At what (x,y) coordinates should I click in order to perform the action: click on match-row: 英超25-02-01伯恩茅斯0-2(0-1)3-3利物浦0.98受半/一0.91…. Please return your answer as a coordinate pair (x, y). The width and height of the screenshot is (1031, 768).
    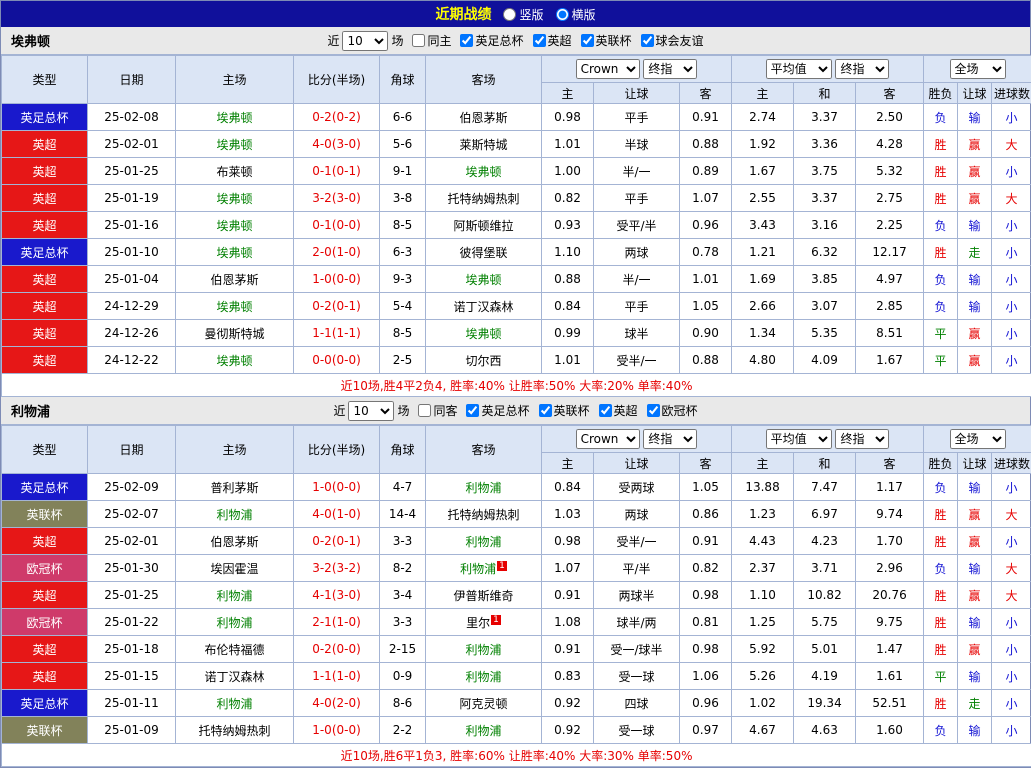
    Looking at the image, I should click on (516, 541).